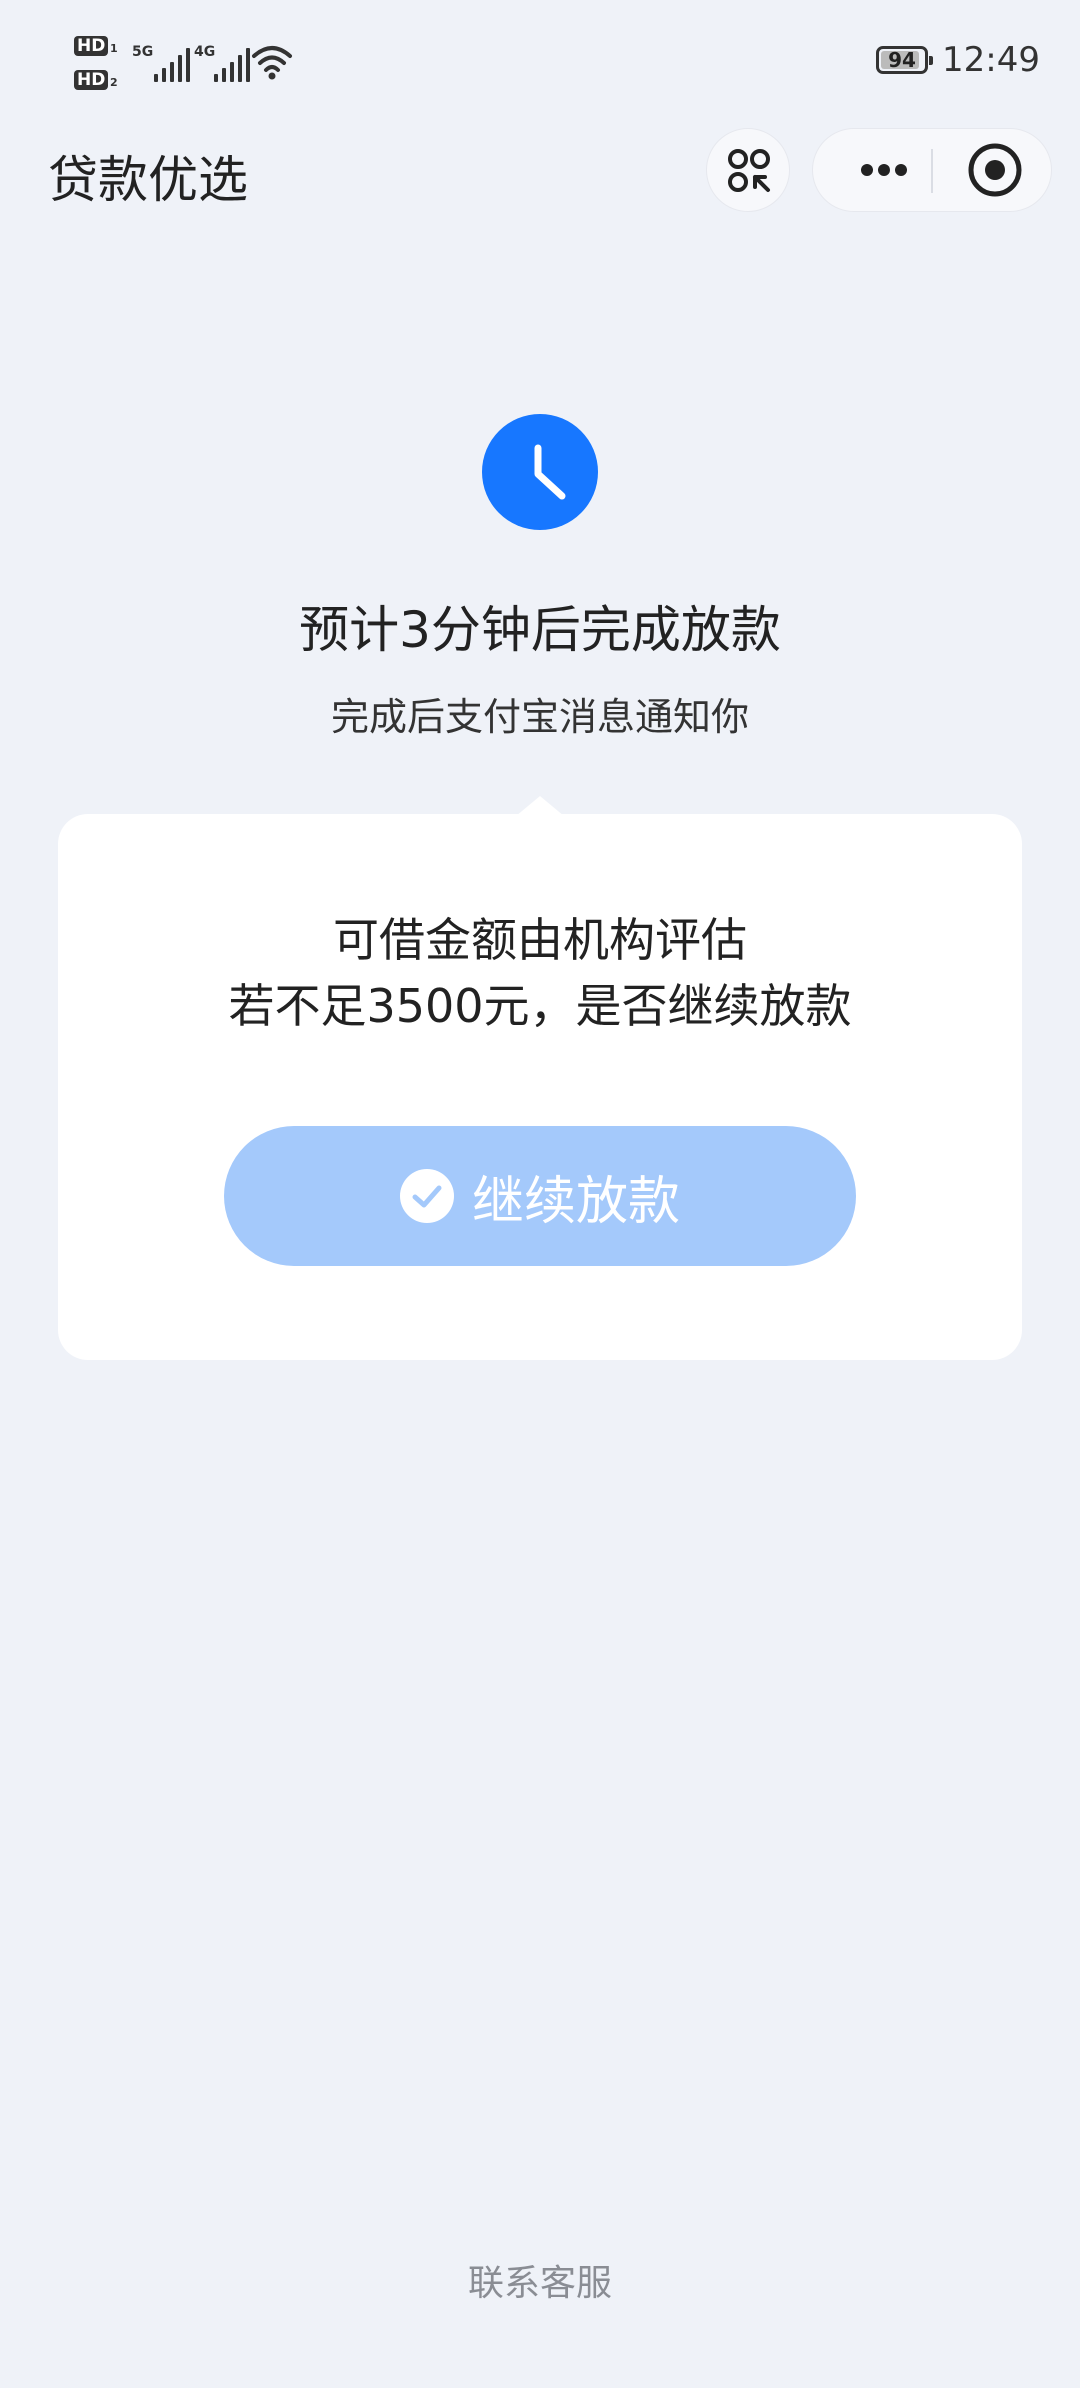 Image resolution: width=1080 pixels, height=2388 pixels. I want to click on sim2-index: 2, so click(114, 82).